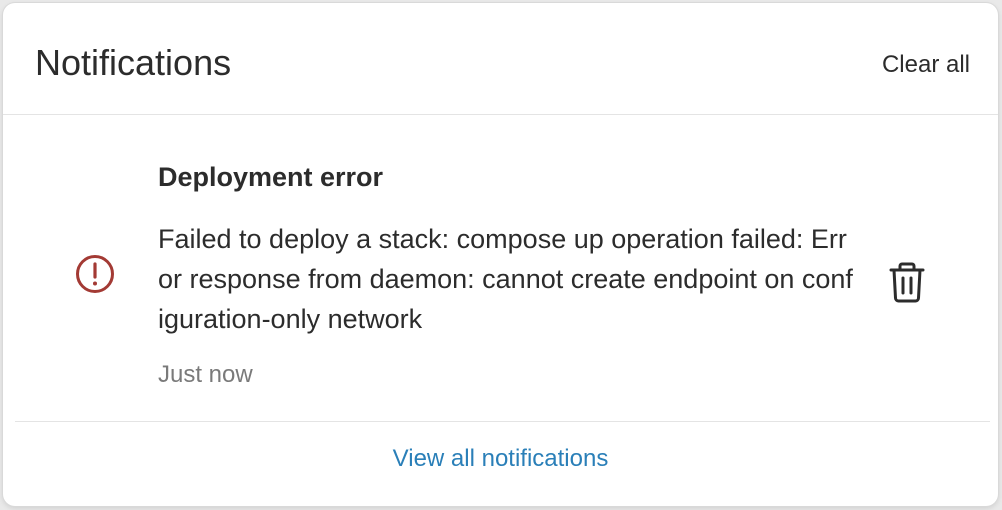  What do you see at coordinates (907, 282) in the screenshot?
I see `trash-icon` at bounding box center [907, 282].